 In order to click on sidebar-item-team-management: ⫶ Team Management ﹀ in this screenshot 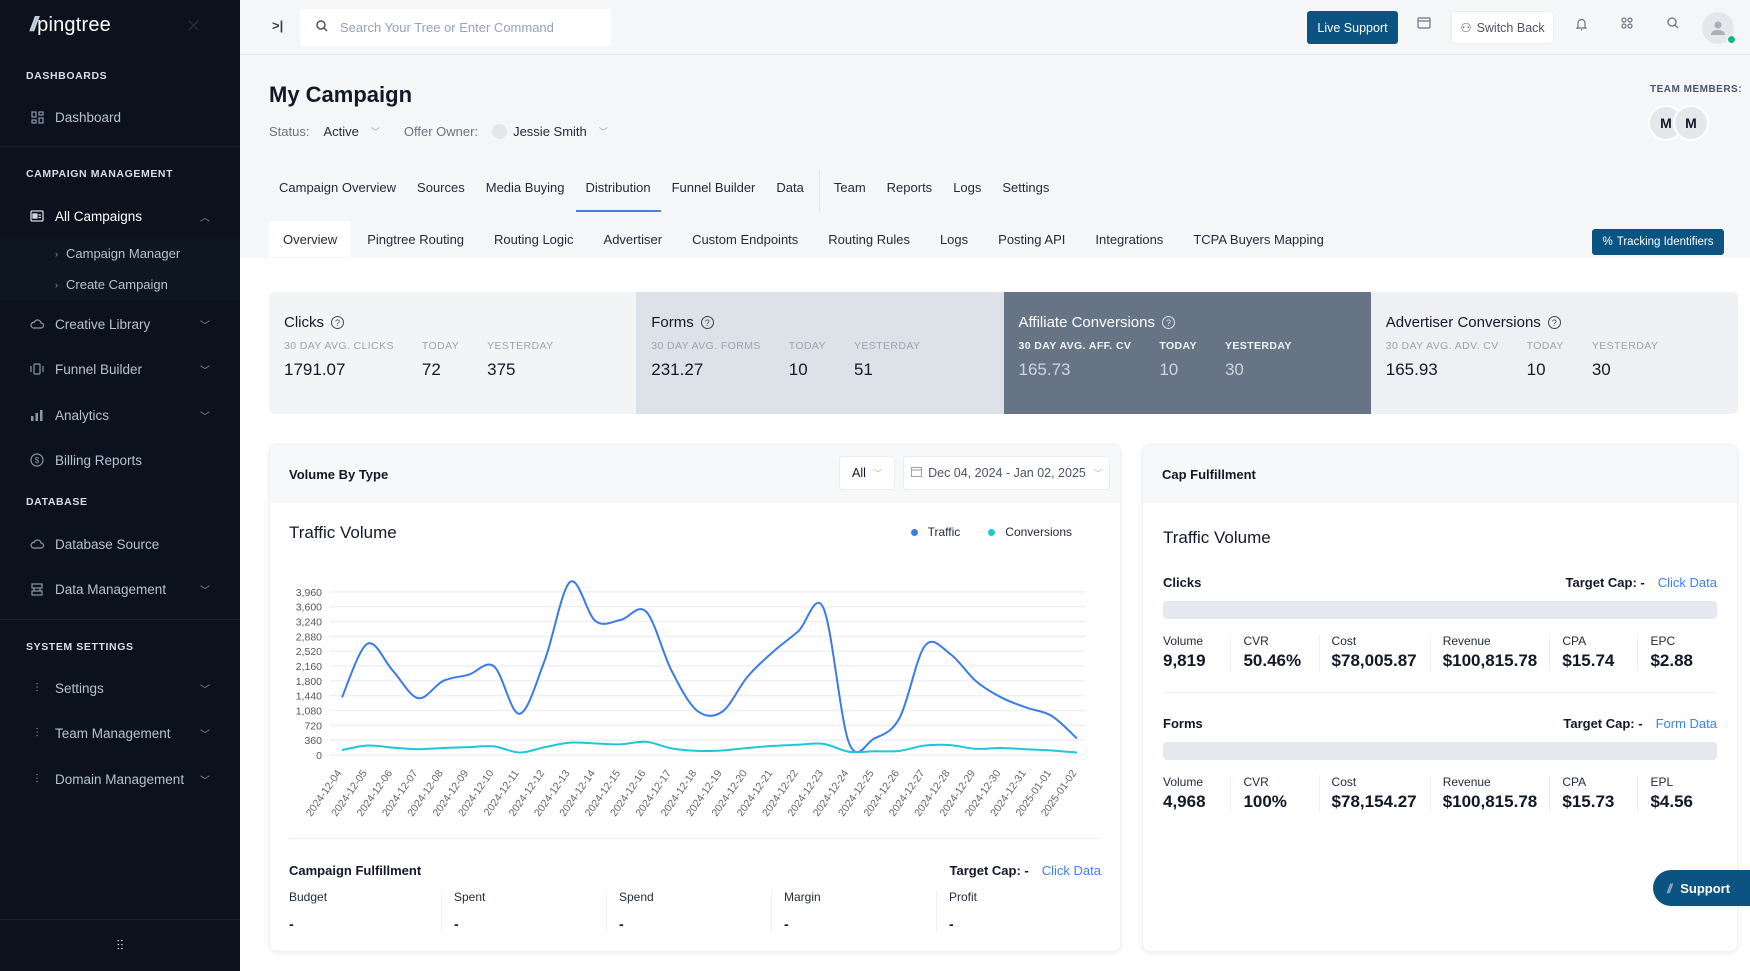, I will do `click(120, 733)`.